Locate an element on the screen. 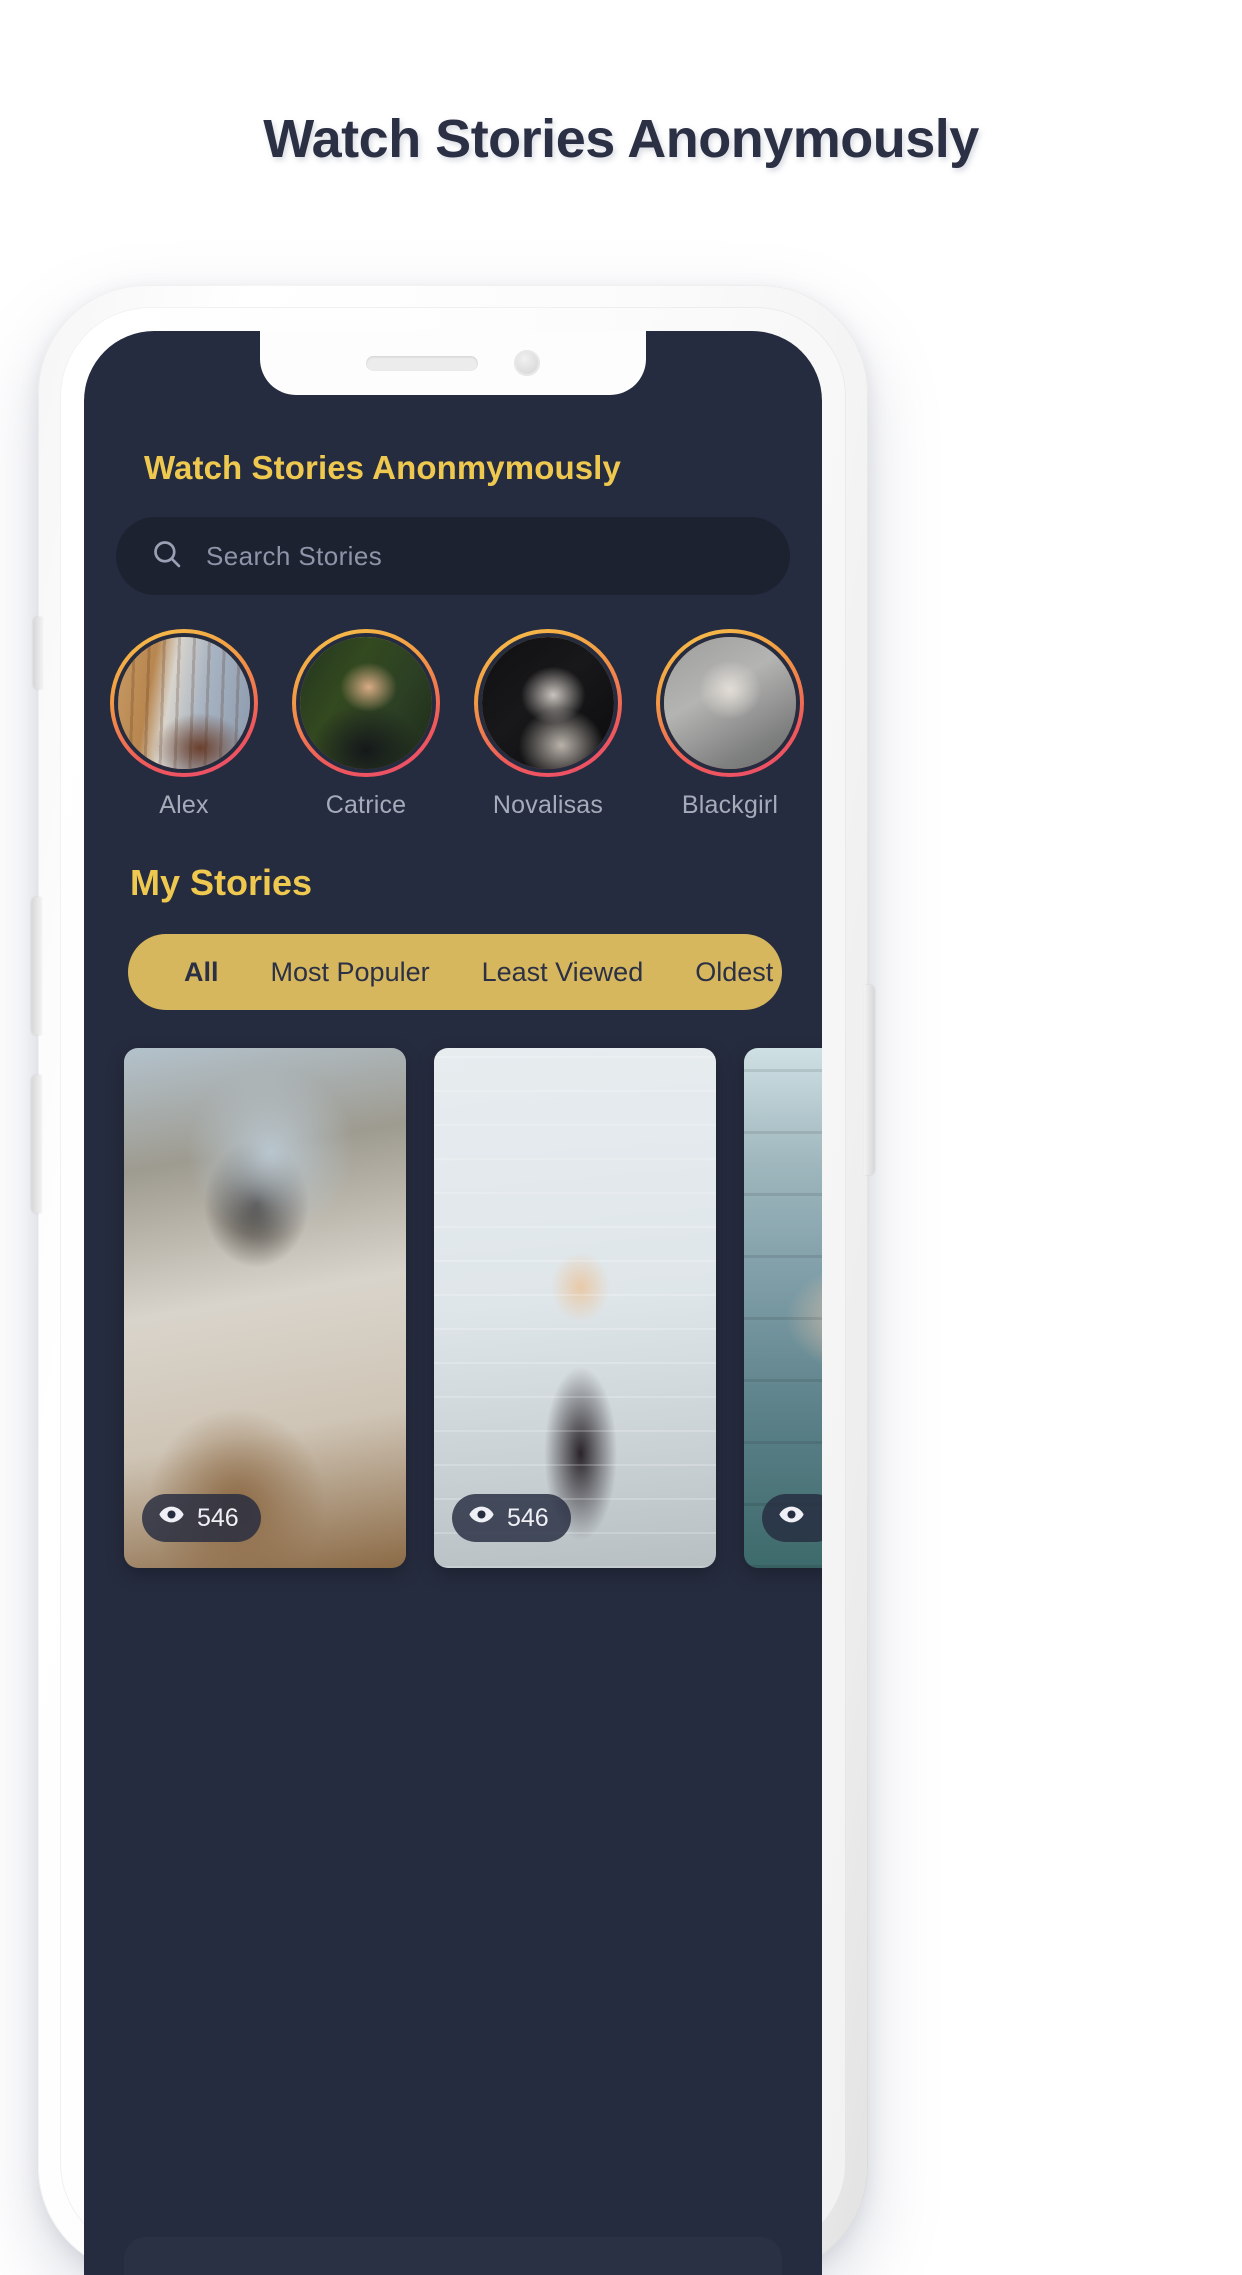  story-avatar-item: Blackgirl is located at coordinates (730, 724).